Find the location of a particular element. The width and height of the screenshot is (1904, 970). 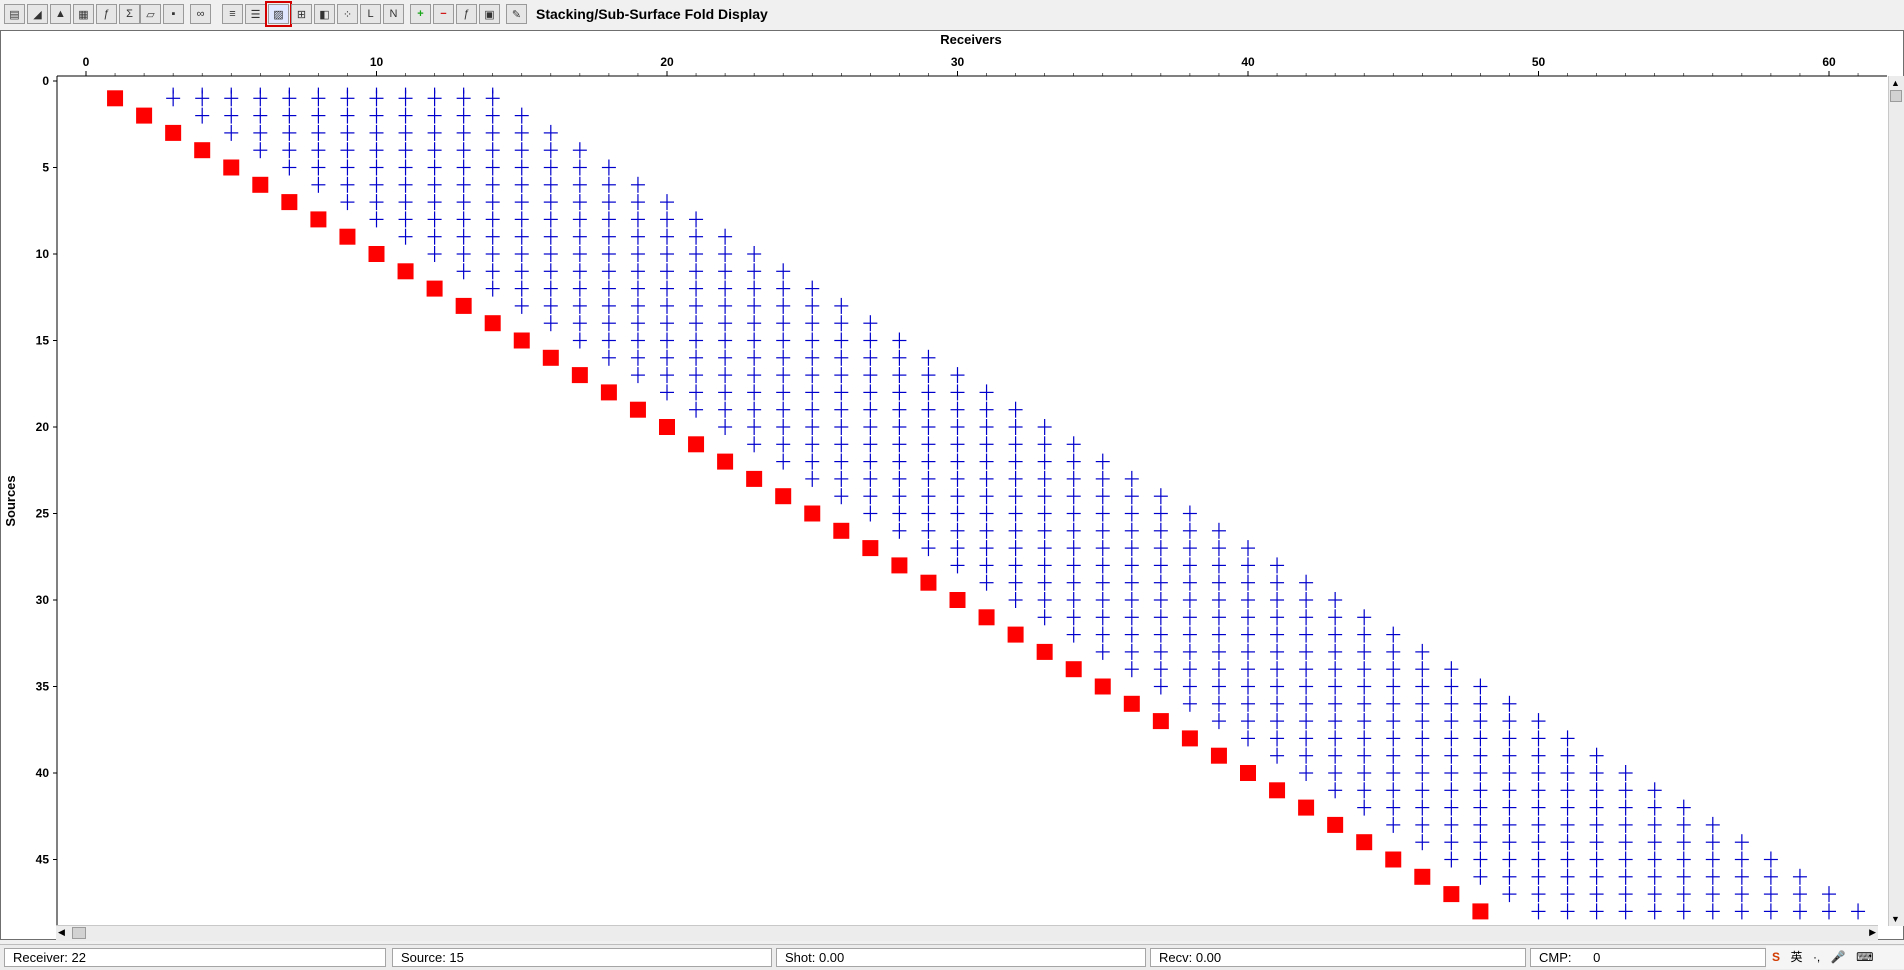

scroll-left-arrow-icon: ◀ is located at coordinates (61, 932).